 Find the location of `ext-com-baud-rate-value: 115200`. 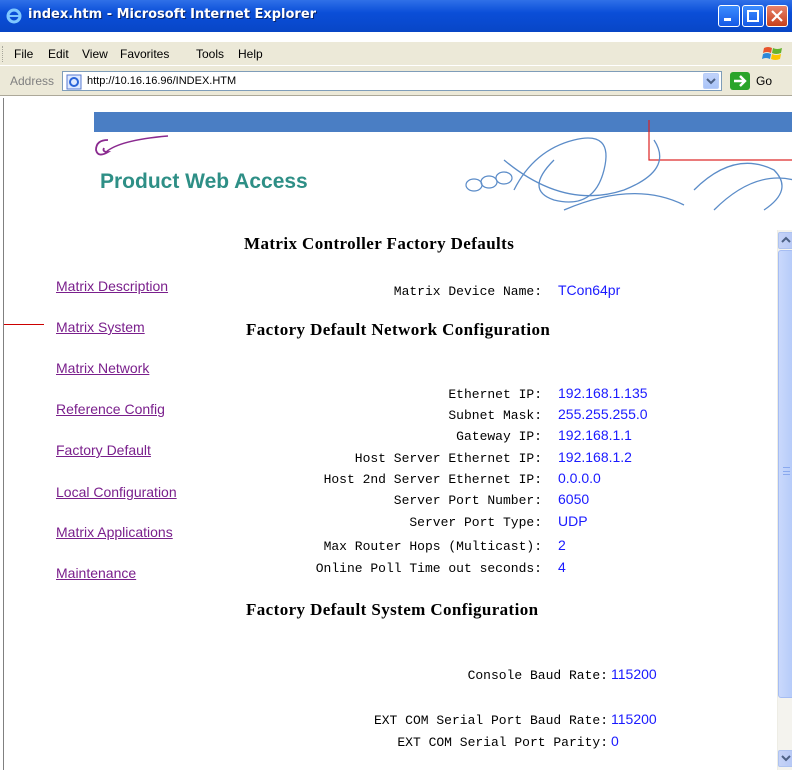

ext-com-baud-rate-value: 115200 is located at coordinates (634, 719).